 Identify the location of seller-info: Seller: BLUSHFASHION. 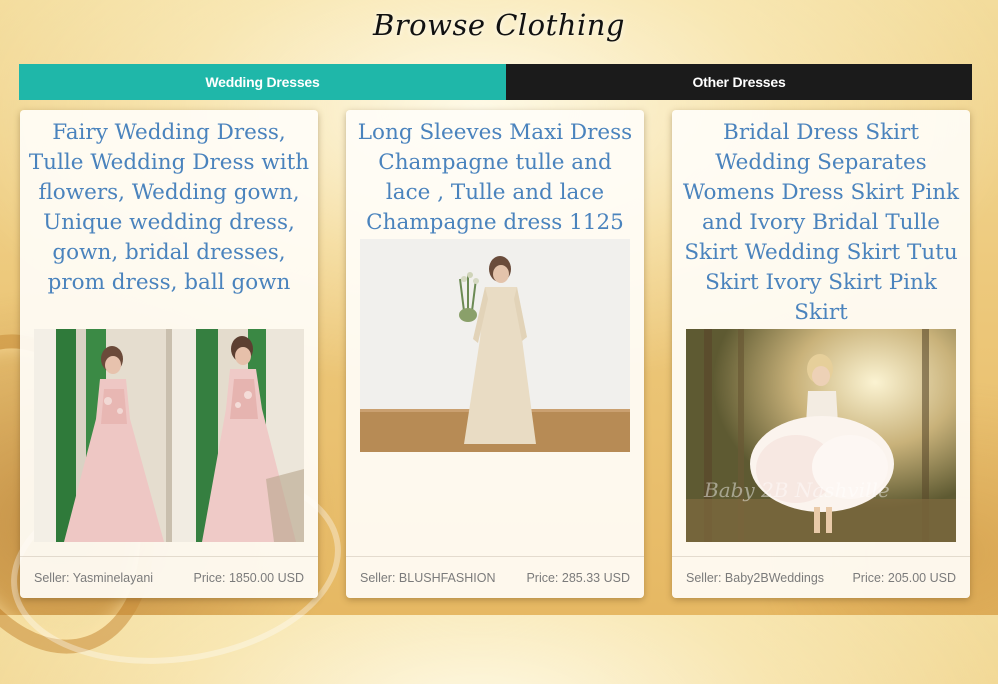
(427, 578).